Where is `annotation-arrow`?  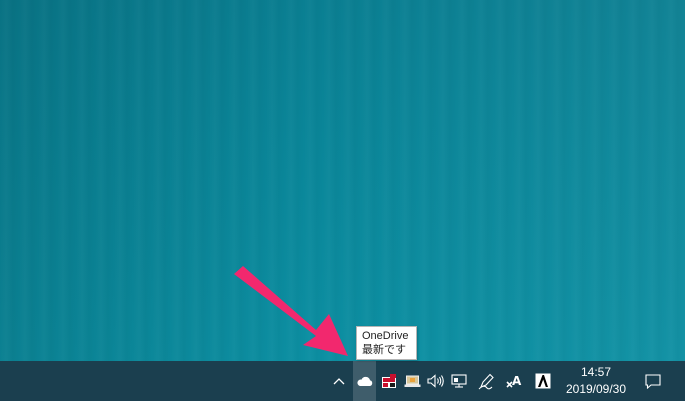
annotation-arrow is located at coordinates (291, 311).